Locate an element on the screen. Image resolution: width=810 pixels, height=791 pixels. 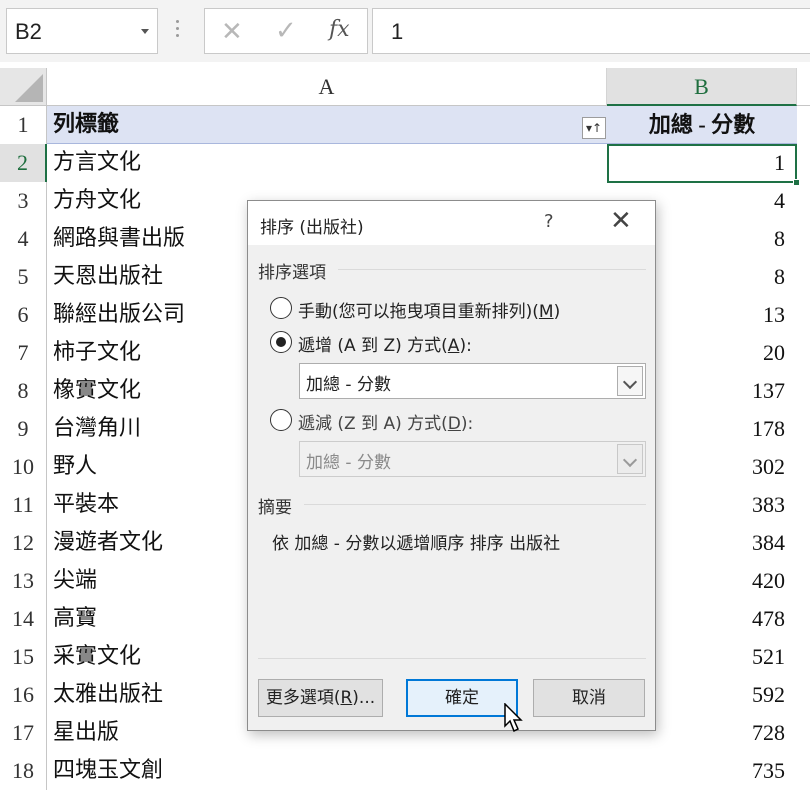
publisher-cell: 方言文化 is located at coordinates (327, 163).